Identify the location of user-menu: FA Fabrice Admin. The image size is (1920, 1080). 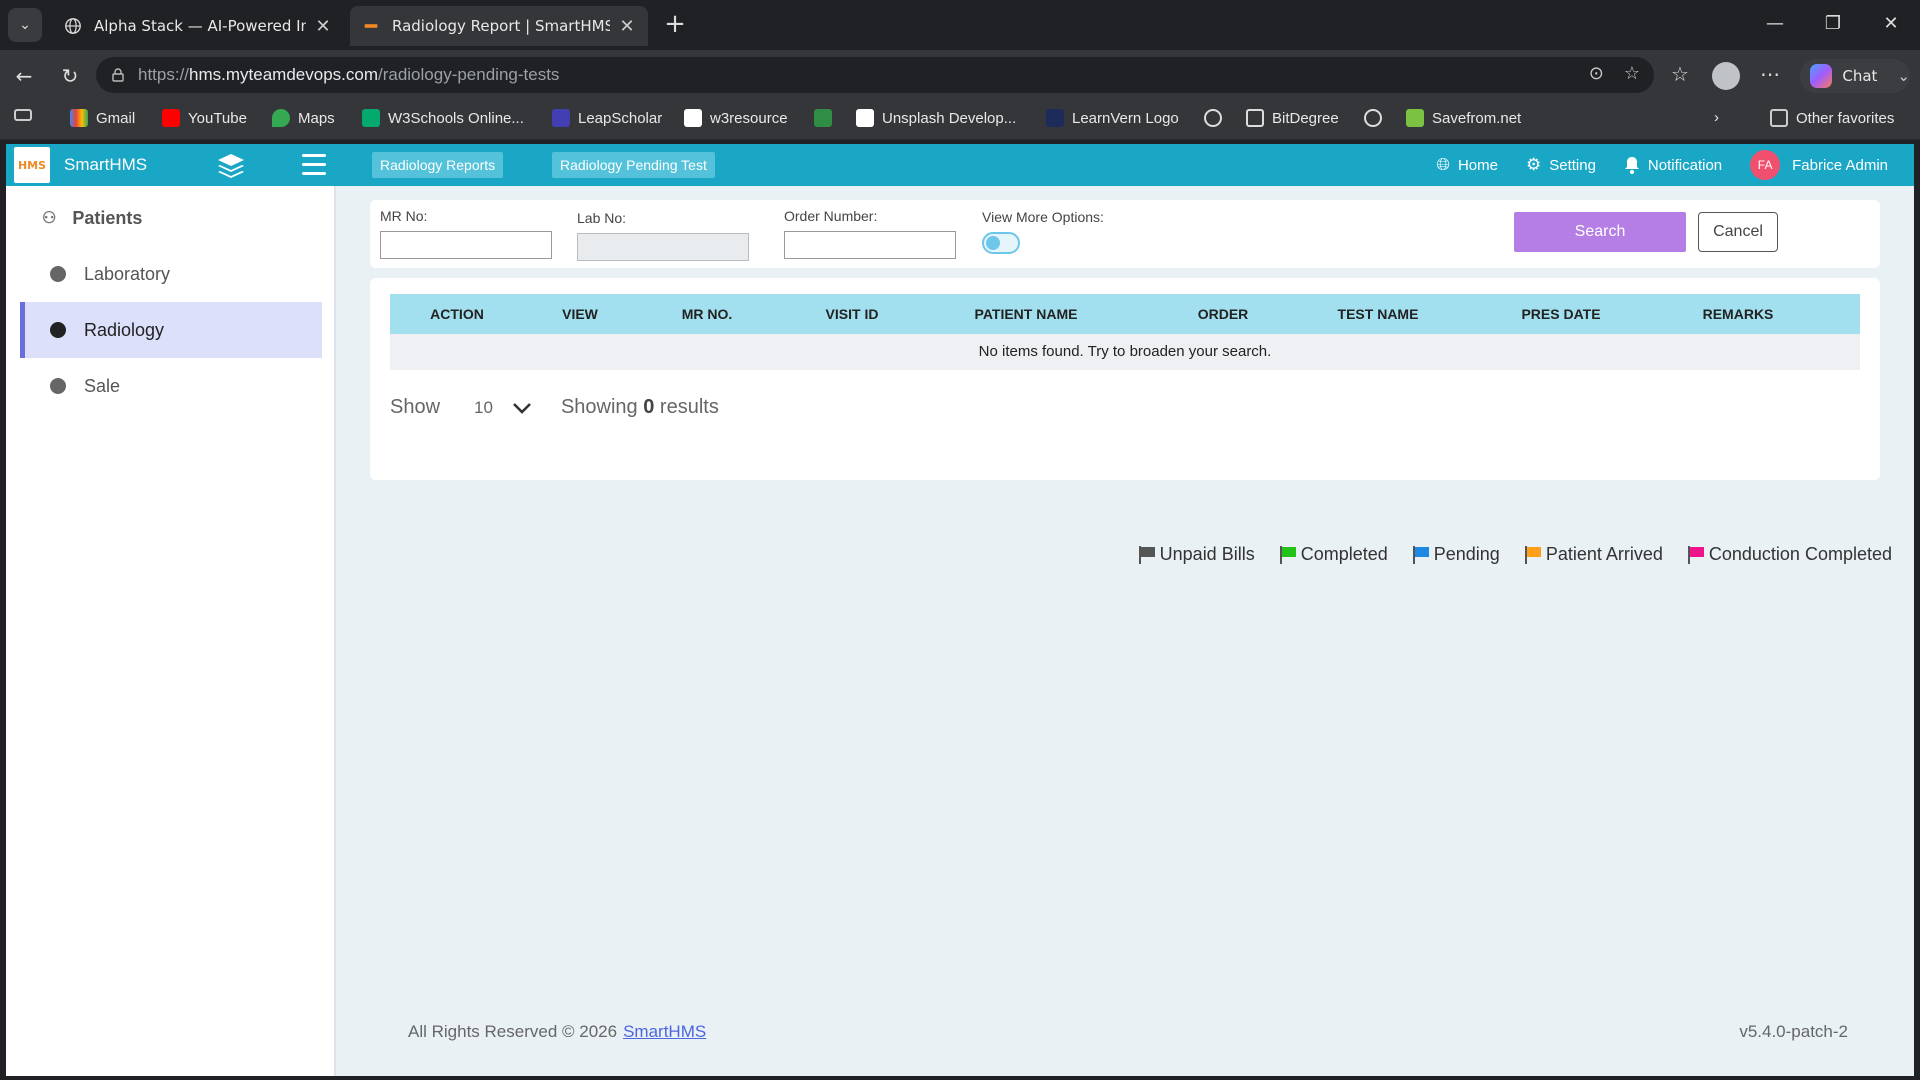
(1819, 165).